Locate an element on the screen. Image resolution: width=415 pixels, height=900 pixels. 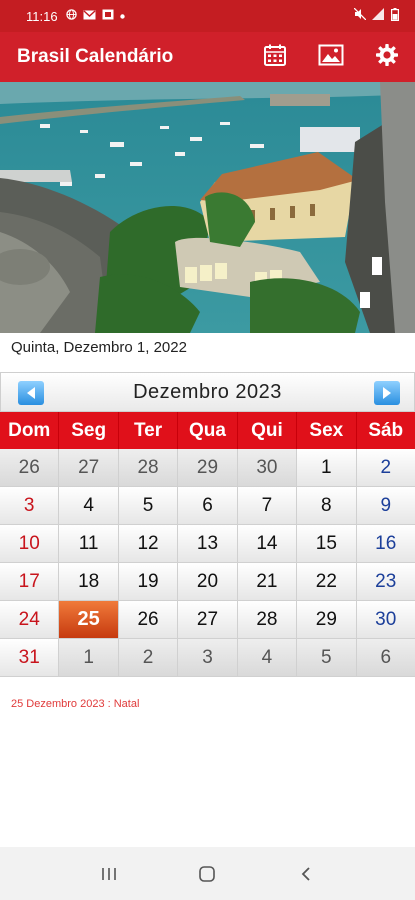
weekday-label: Qui is located at coordinates (268, 430).